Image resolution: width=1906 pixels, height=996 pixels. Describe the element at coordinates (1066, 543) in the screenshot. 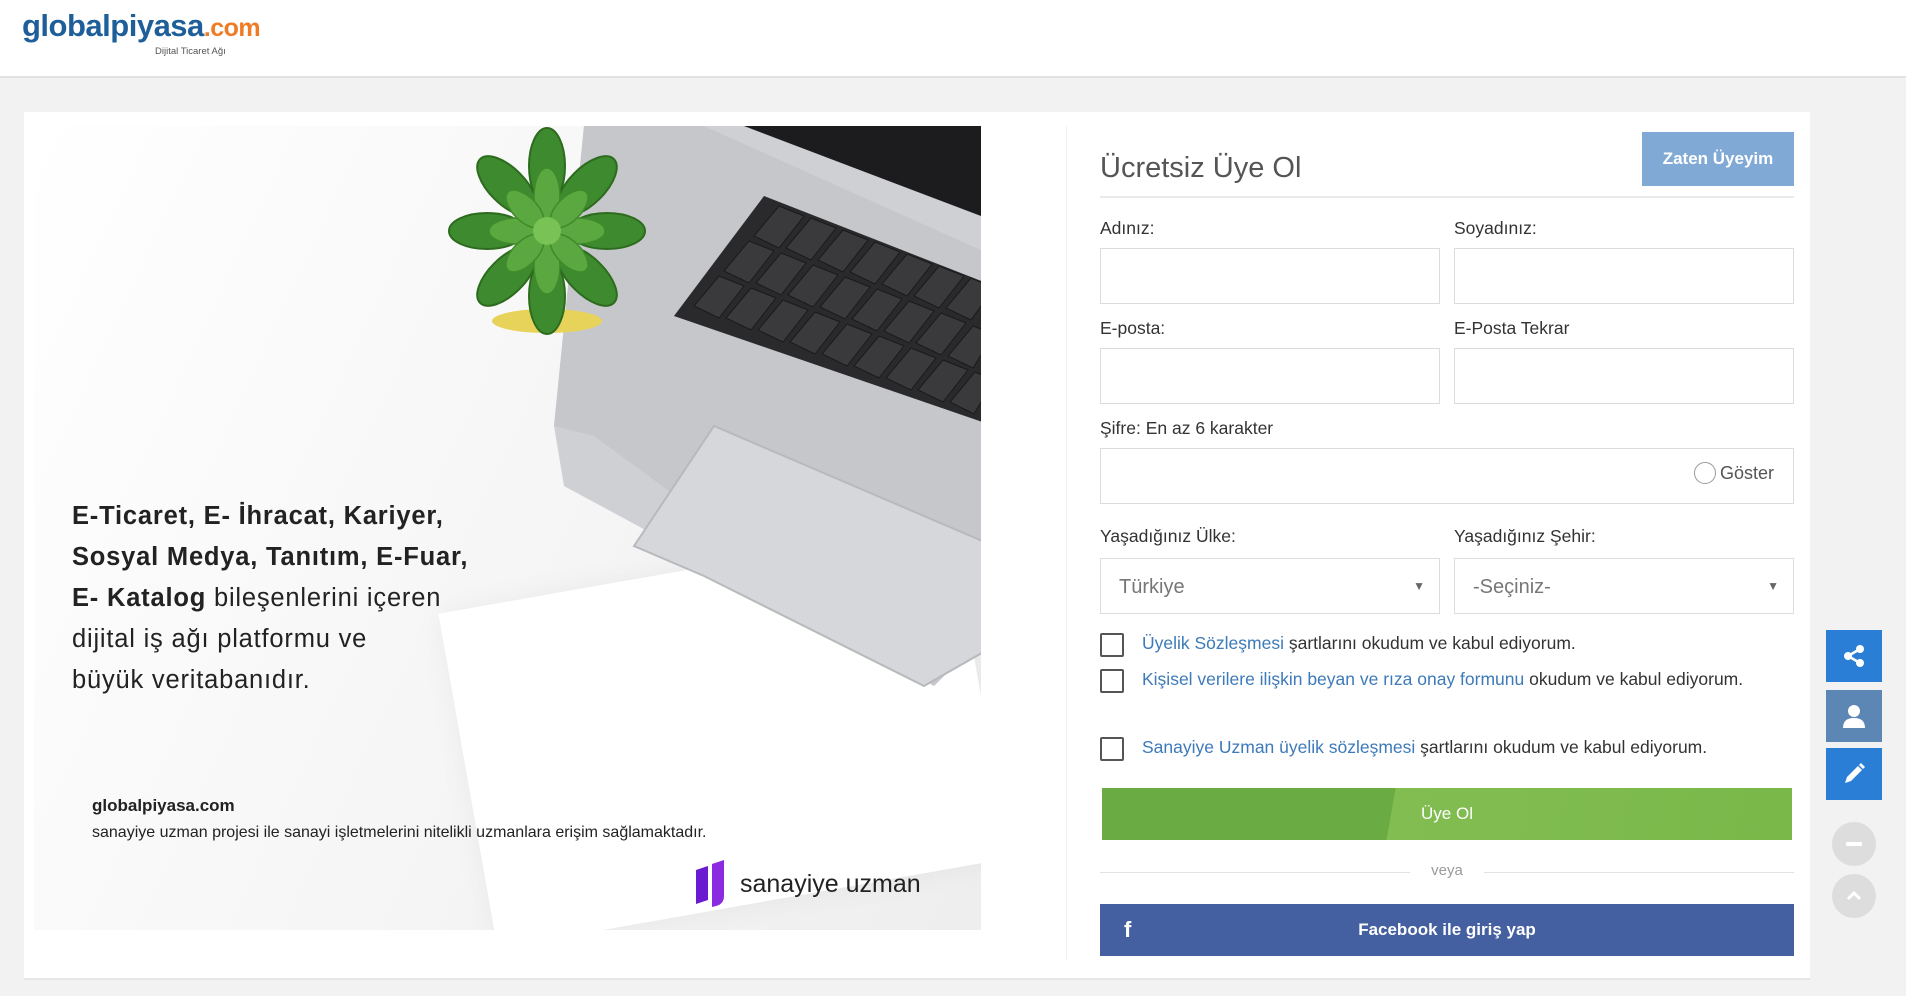

I see `column-divider` at that location.